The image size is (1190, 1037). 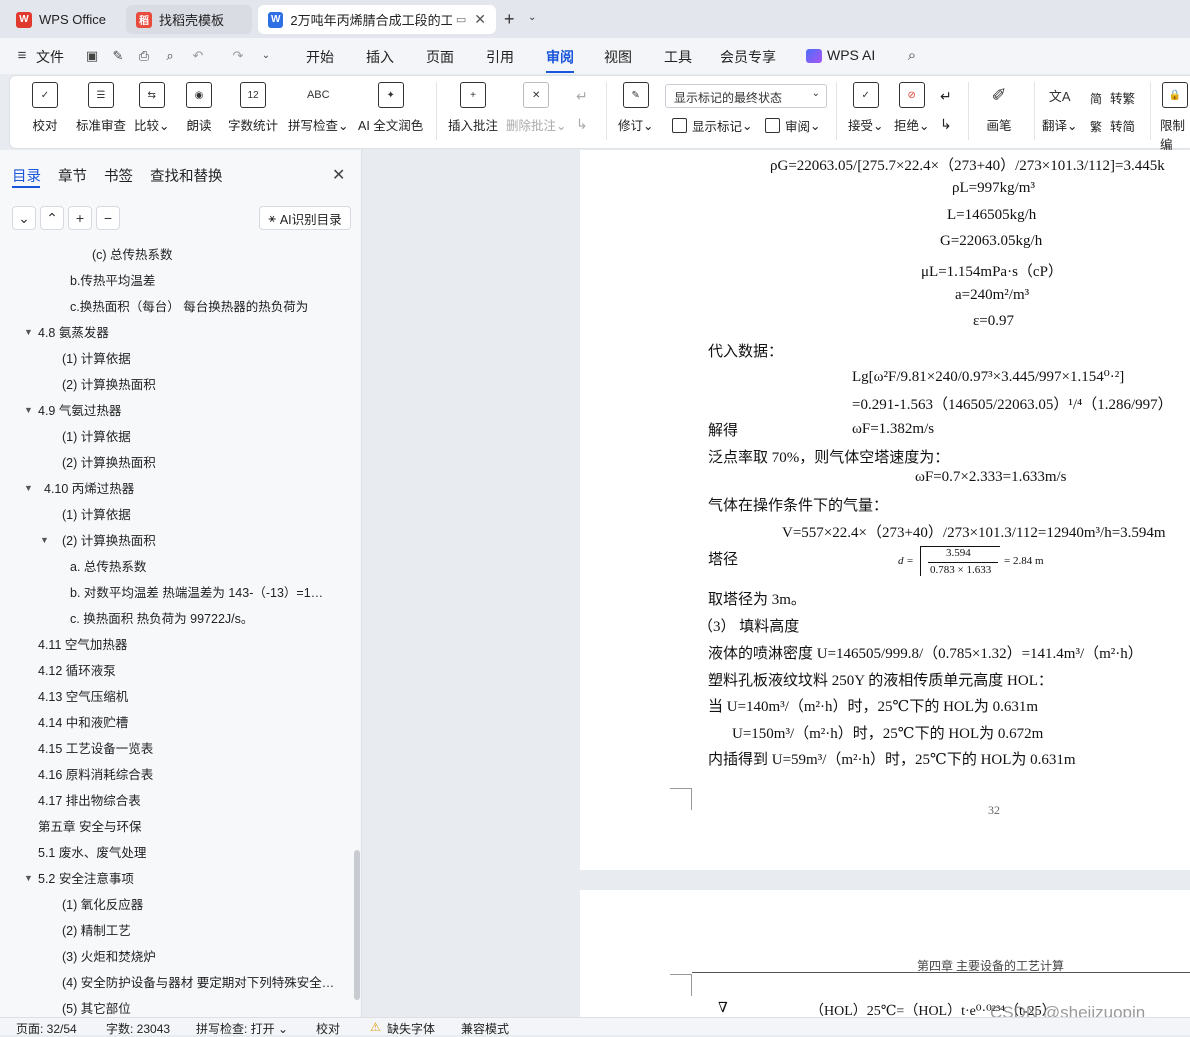 I want to click on toc-item: a. 总传热系数, so click(x=108, y=565).